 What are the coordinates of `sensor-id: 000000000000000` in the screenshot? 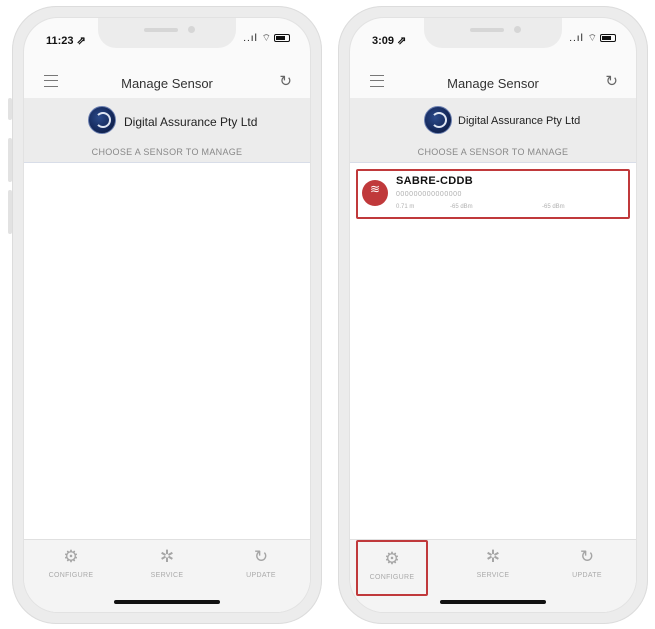 It's located at (429, 194).